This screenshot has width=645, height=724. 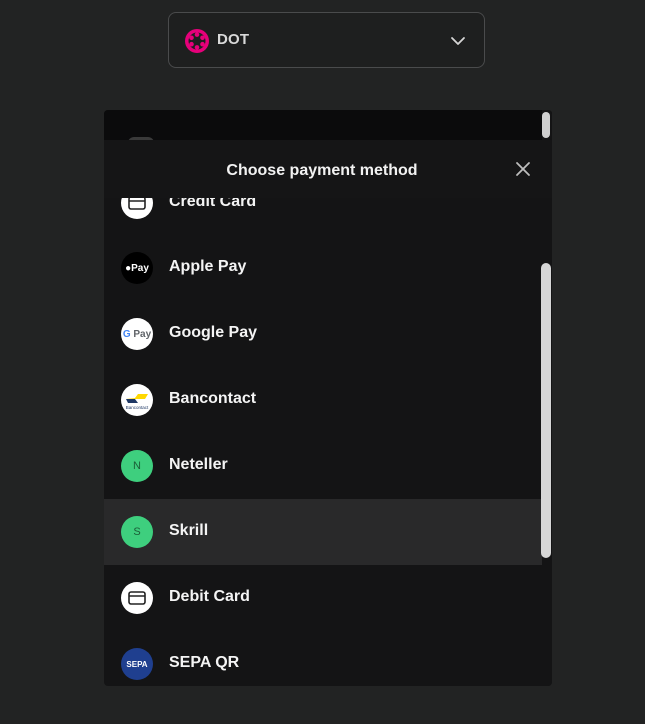 What do you see at coordinates (458, 41) in the screenshot?
I see `chevron-down-icon` at bounding box center [458, 41].